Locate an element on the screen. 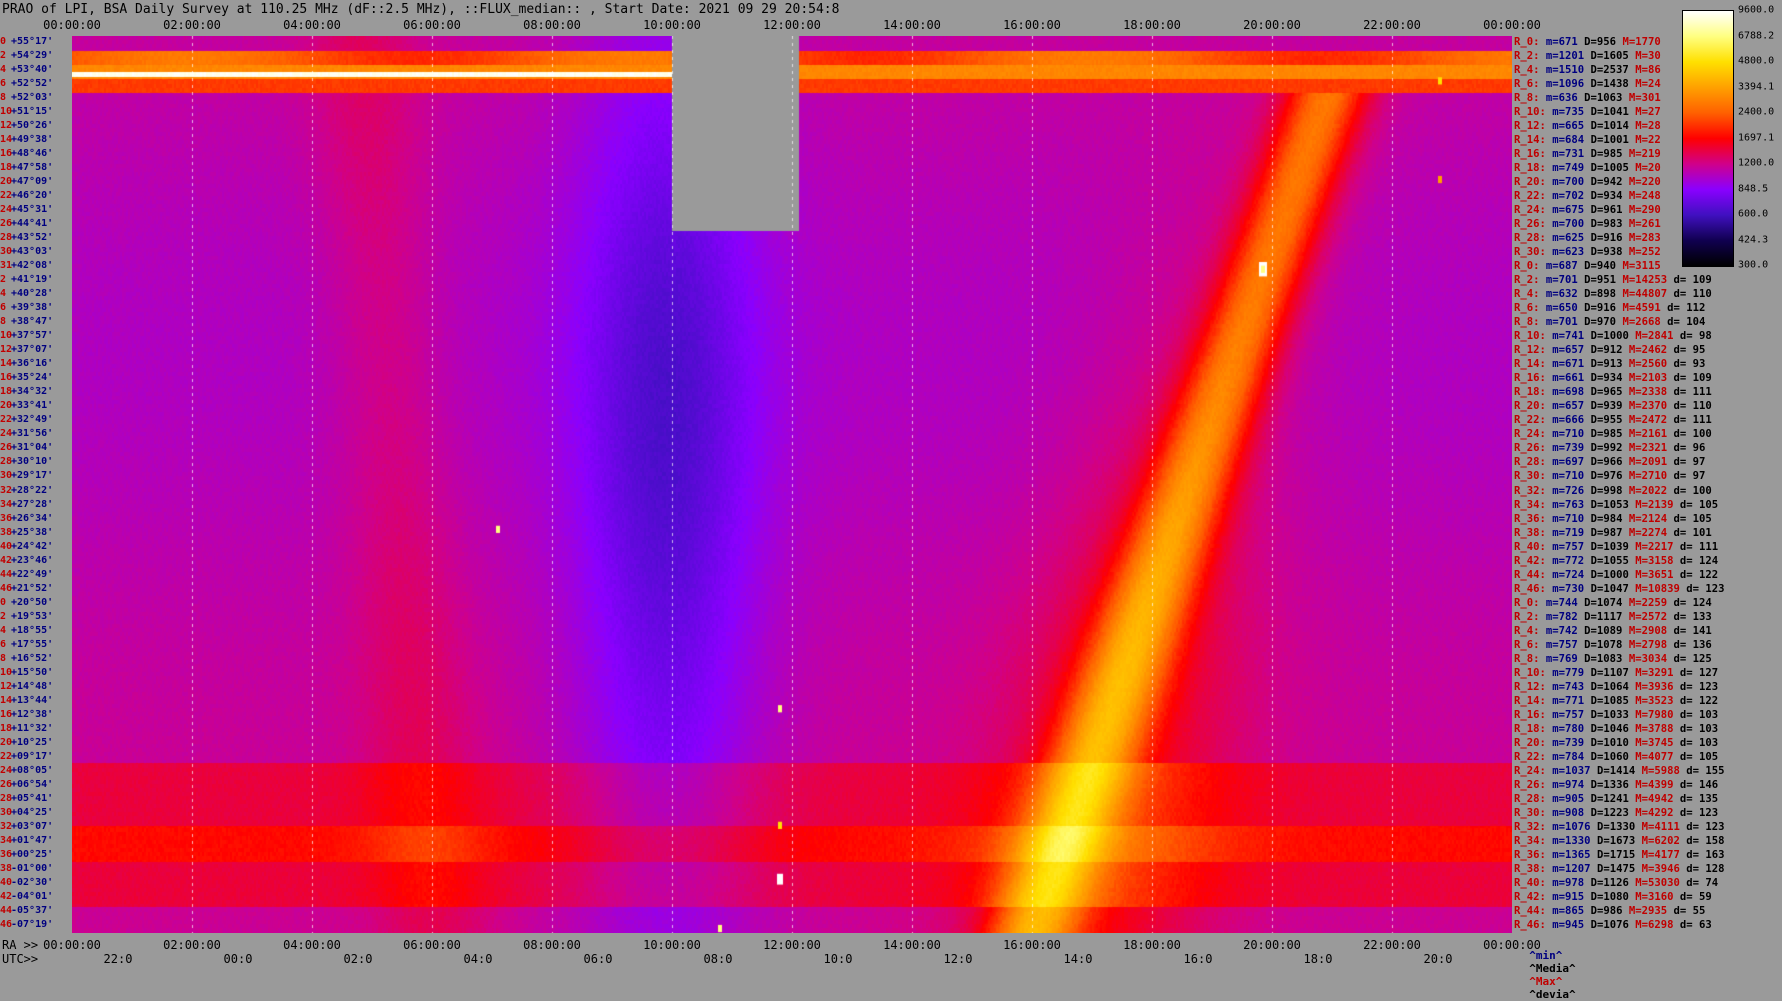 Image resolution: width=1782 pixels, height=1001 pixels. stat-label: R_44: is located at coordinates (1533, 574).